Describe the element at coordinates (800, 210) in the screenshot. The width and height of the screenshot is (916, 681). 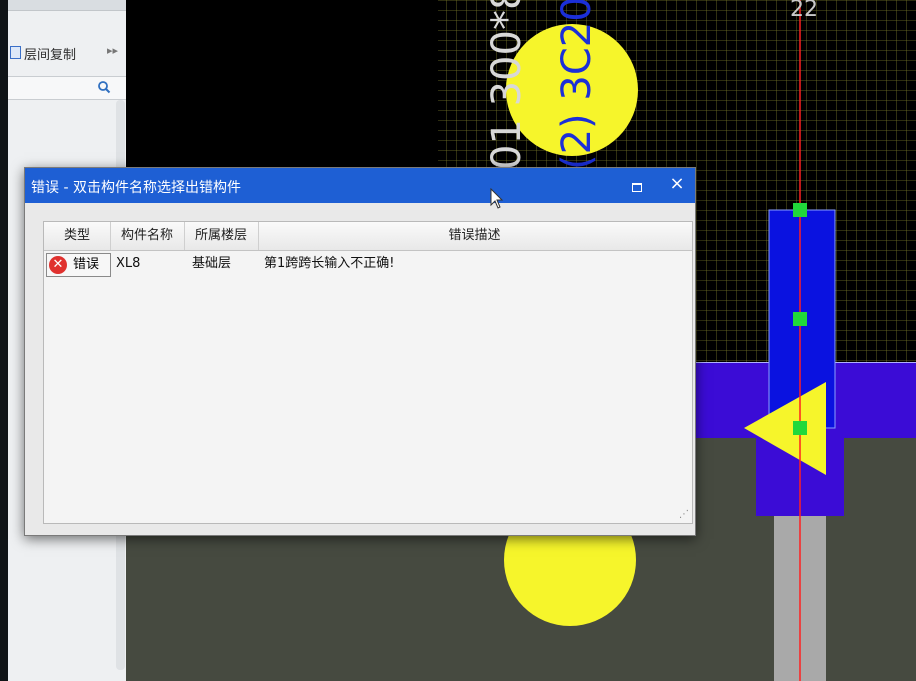
I see `grip-top` at that location.